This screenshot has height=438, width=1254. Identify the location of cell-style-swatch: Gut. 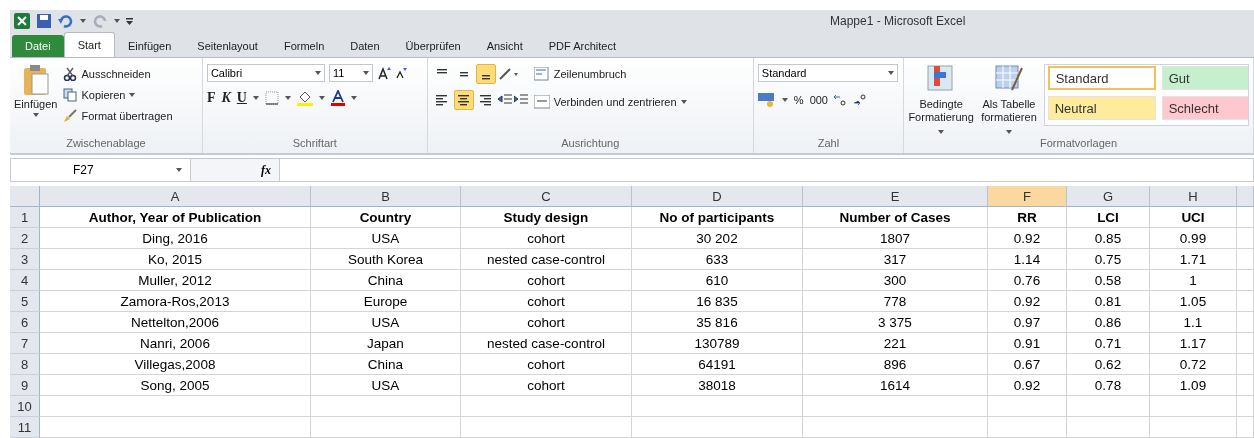
(1204, 78).